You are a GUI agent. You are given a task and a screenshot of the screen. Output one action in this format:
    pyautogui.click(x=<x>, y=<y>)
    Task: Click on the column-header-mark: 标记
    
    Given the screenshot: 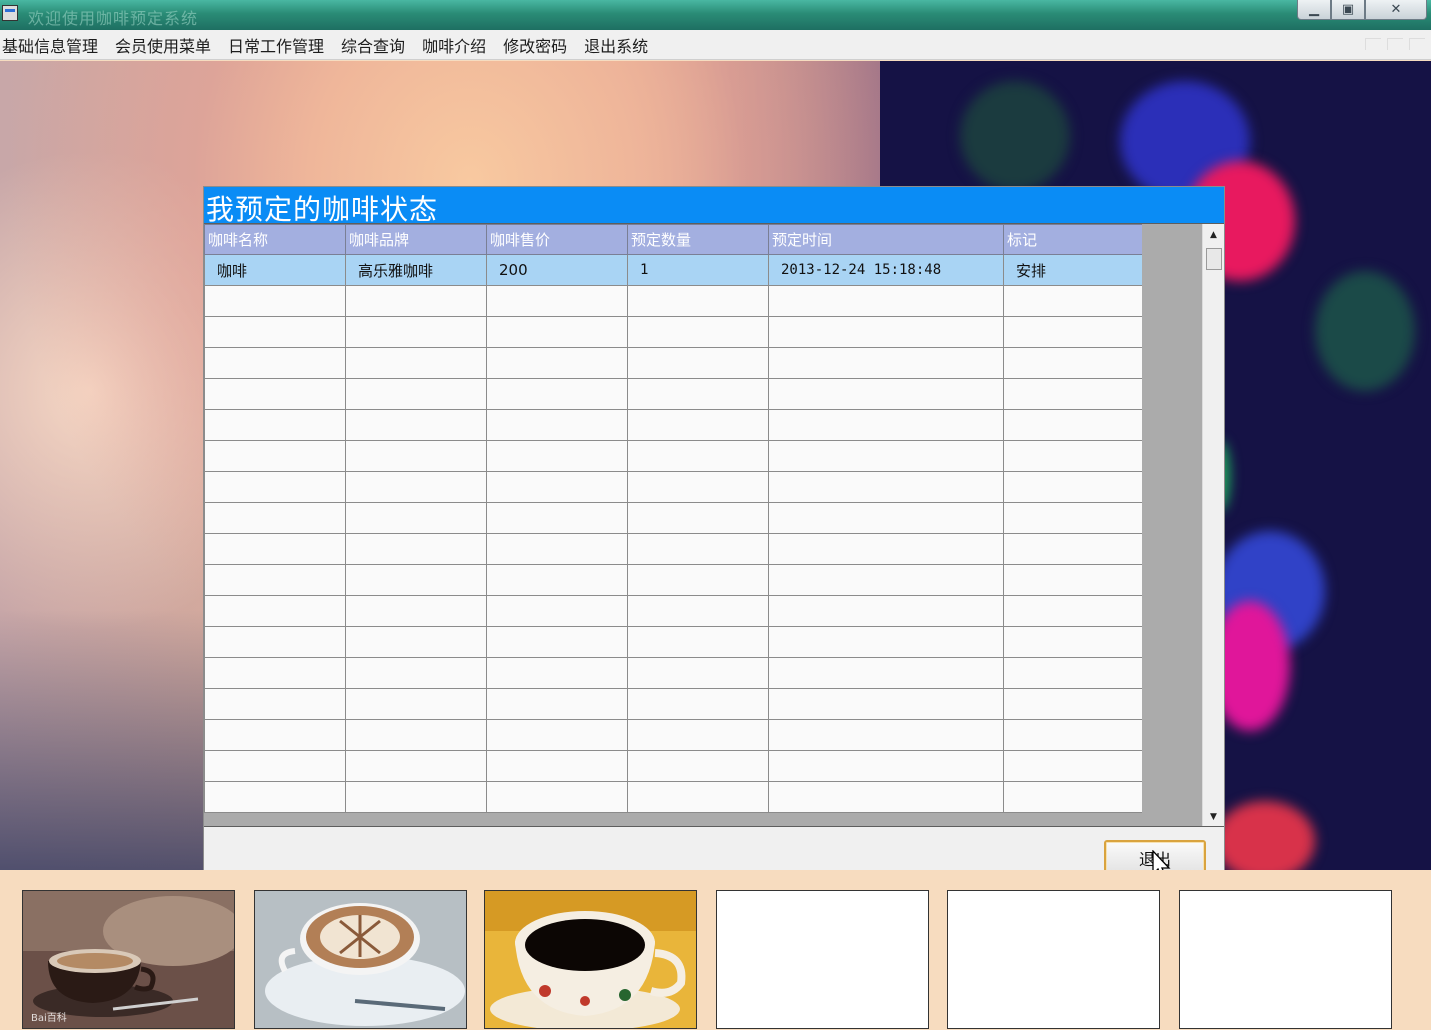 What is the action you would take?
    pyautogui.click(x=1073, y=239)
    